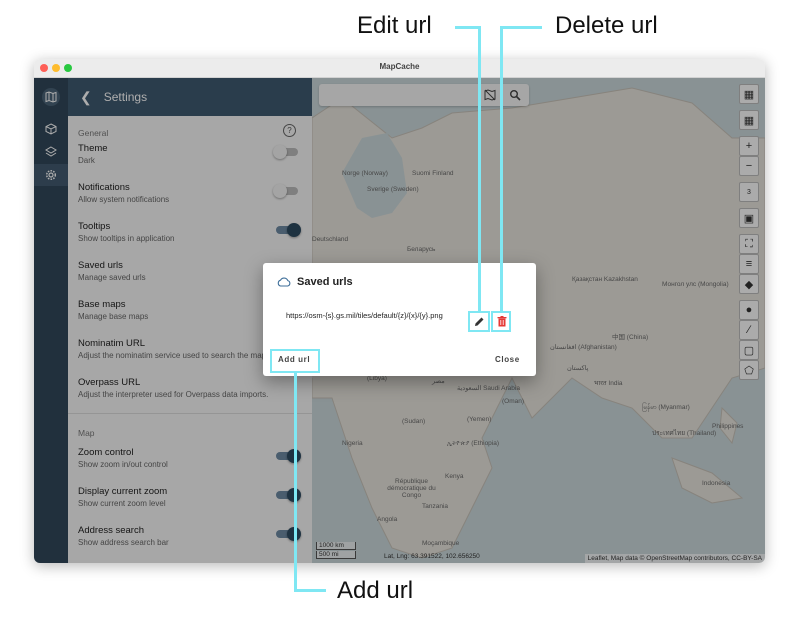 The height and width of the screenshot is (621, 800). Describe the element at coordinates (507, 359) in the screenshot. I see `close-button: Close` at that location.